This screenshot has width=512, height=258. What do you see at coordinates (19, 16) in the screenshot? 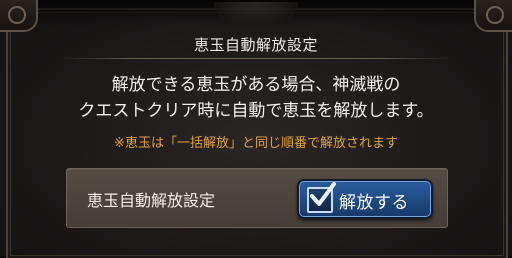
I see `frame-corner-ornament-left` at bounding box center [19, 16].